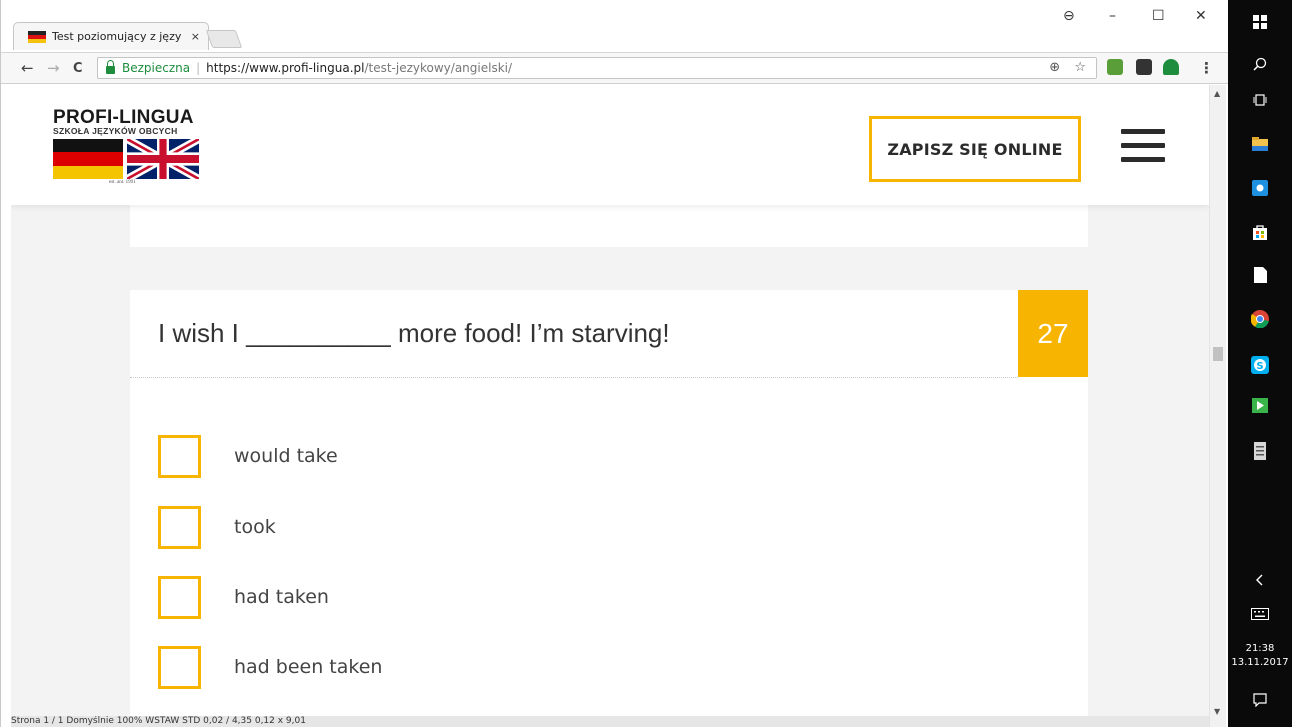 The image size is (1292, 727). Describe the element at coordinates (1080, 67) in the screenshot. I see `bookmark-star-icon: ☆` at that location.